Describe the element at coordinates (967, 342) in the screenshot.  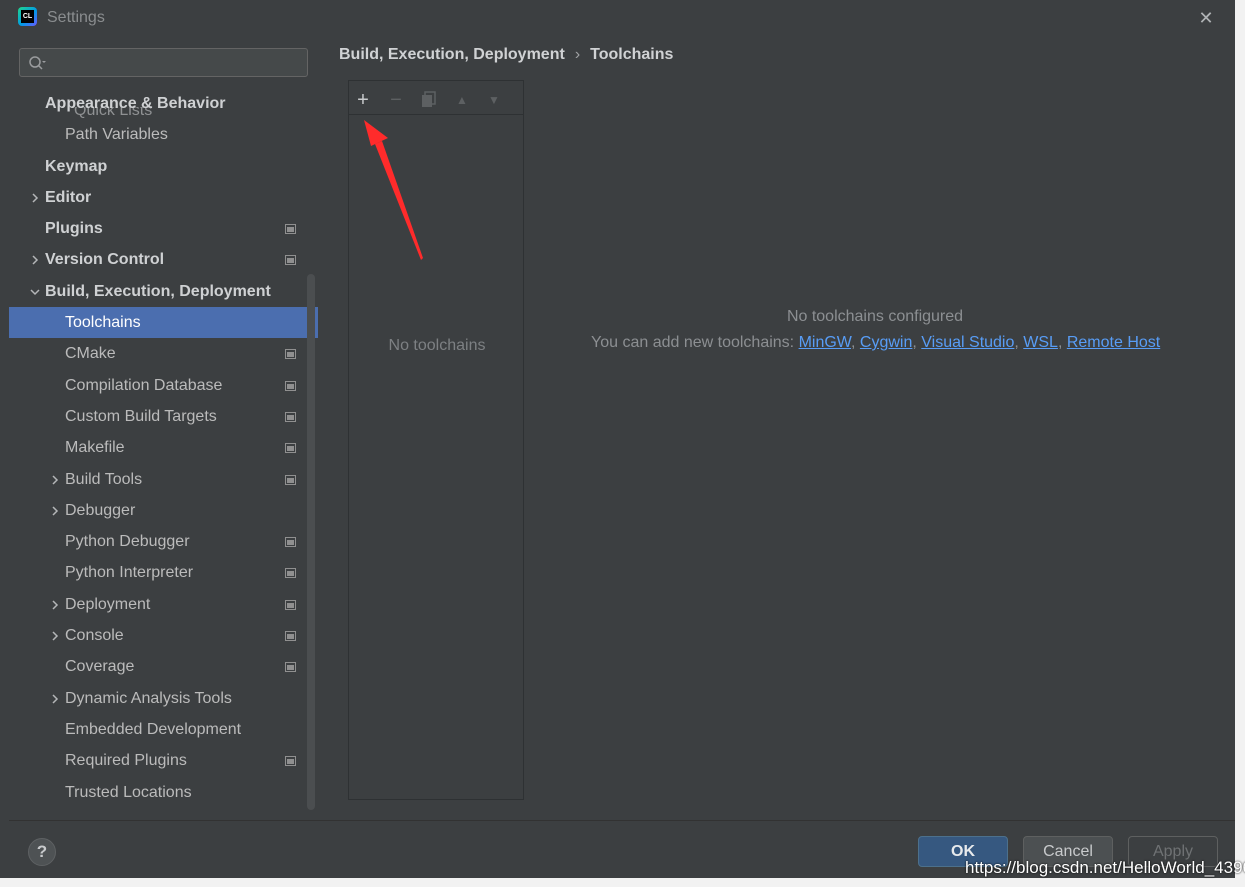
I see `link-visual-studio: Visual Studio` at that location.